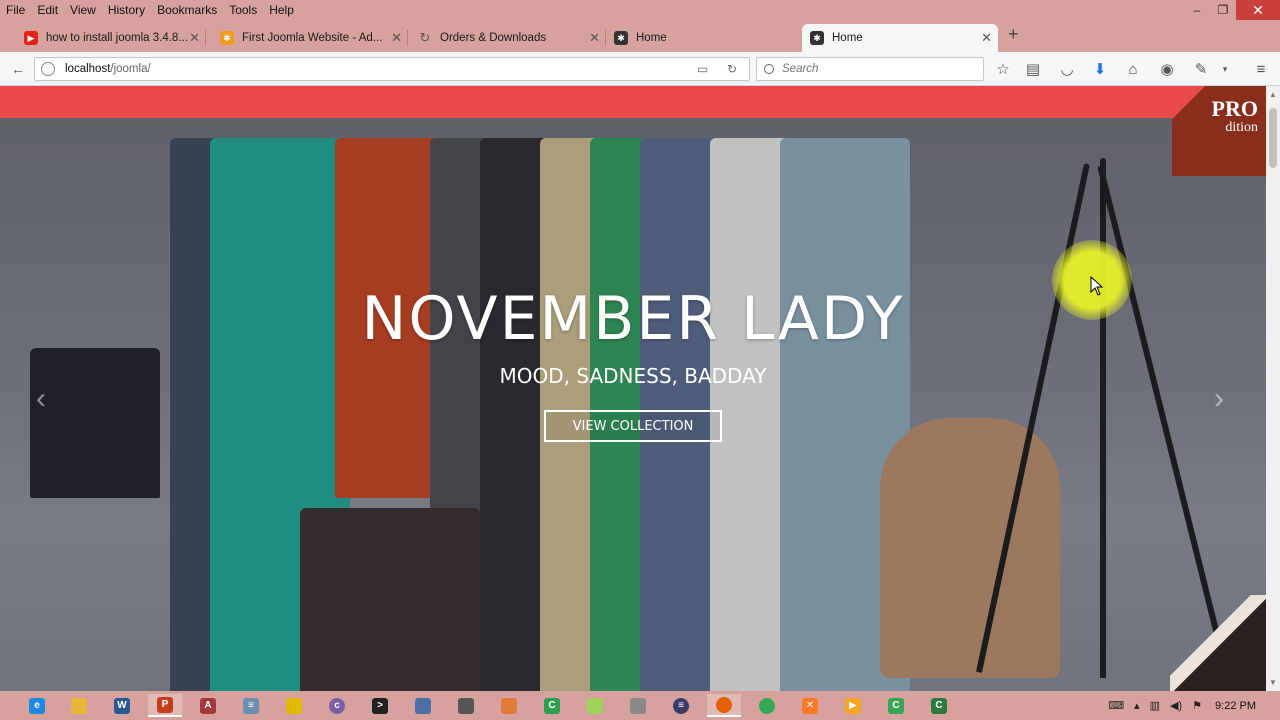 The width and height of the screenshot is (1280, 720). I want to click on badge-line2: dition, so click(1241, 127).